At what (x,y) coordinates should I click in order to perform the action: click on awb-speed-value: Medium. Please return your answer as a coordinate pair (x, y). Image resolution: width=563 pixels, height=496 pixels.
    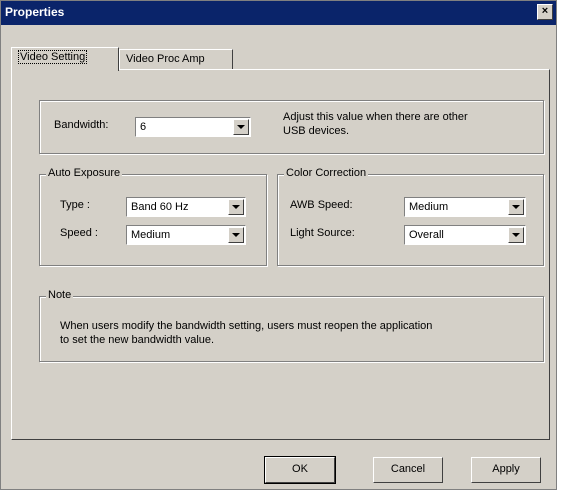
    Looking at the image, I should click on (429, 207).